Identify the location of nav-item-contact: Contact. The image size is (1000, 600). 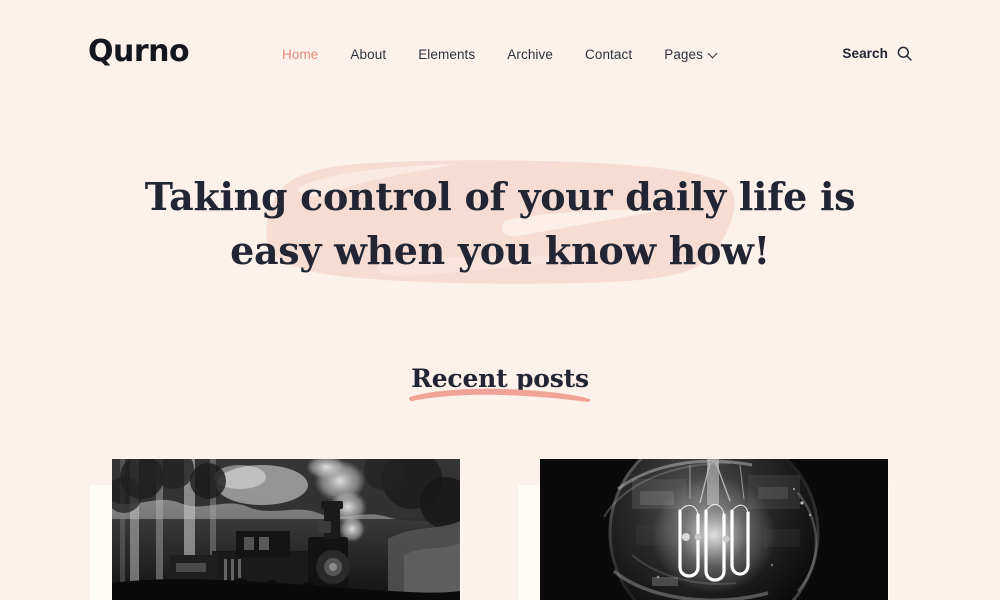
(608, 54).